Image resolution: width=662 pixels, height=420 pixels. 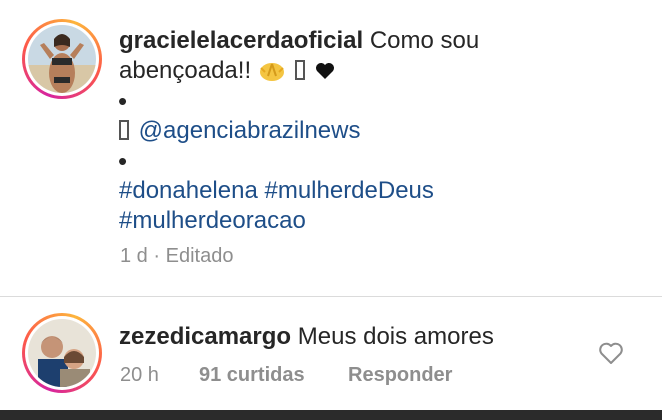 I want to click on comment-time: 20 h, so click(x=139, y=375).